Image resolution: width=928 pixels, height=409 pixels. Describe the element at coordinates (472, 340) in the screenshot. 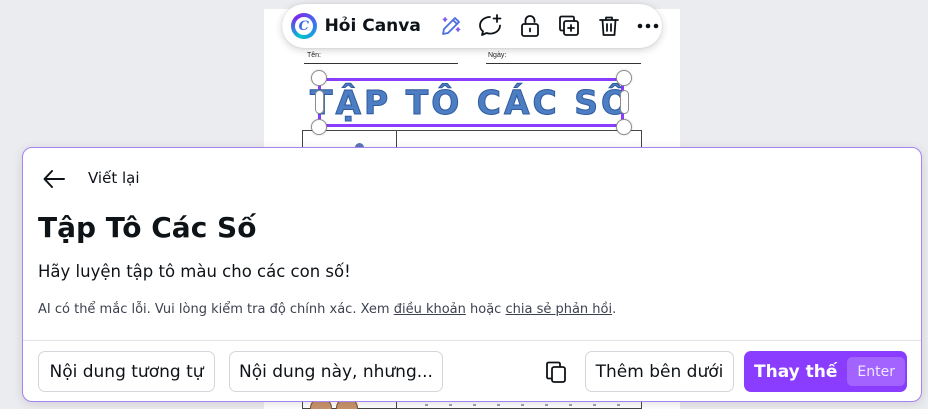

I see `panel-divider` at that location.